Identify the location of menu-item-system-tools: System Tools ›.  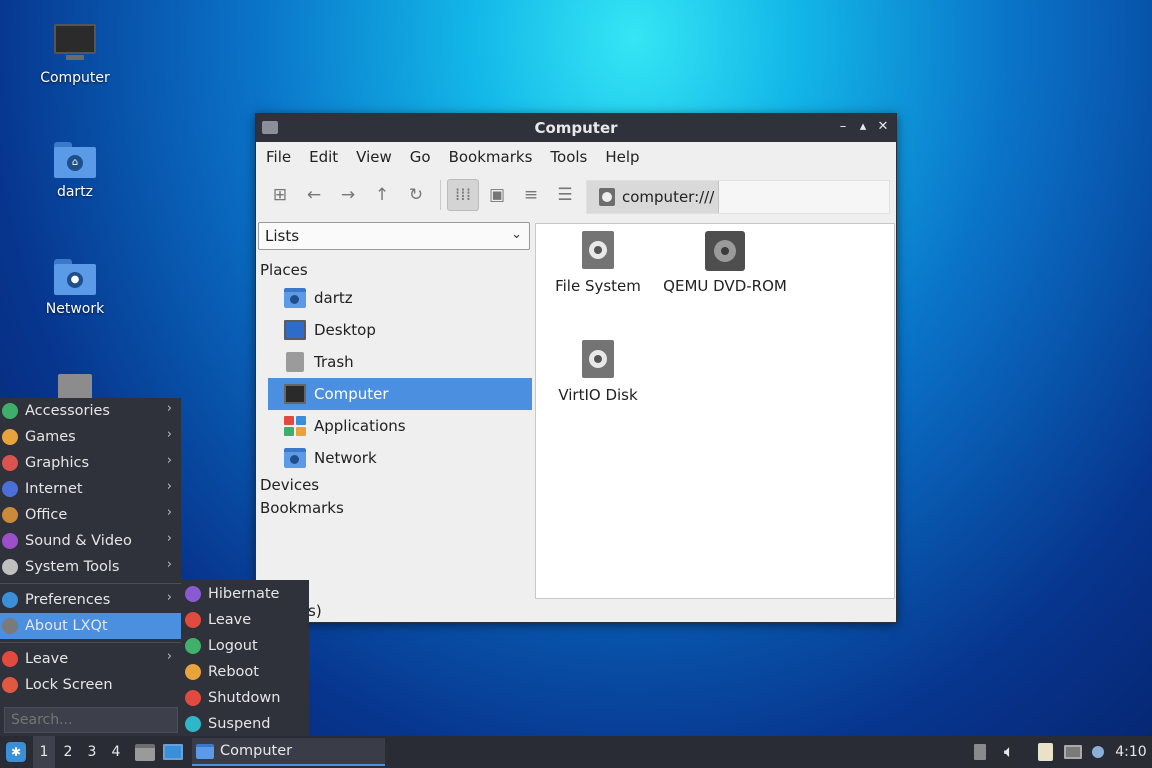
(90, 567).